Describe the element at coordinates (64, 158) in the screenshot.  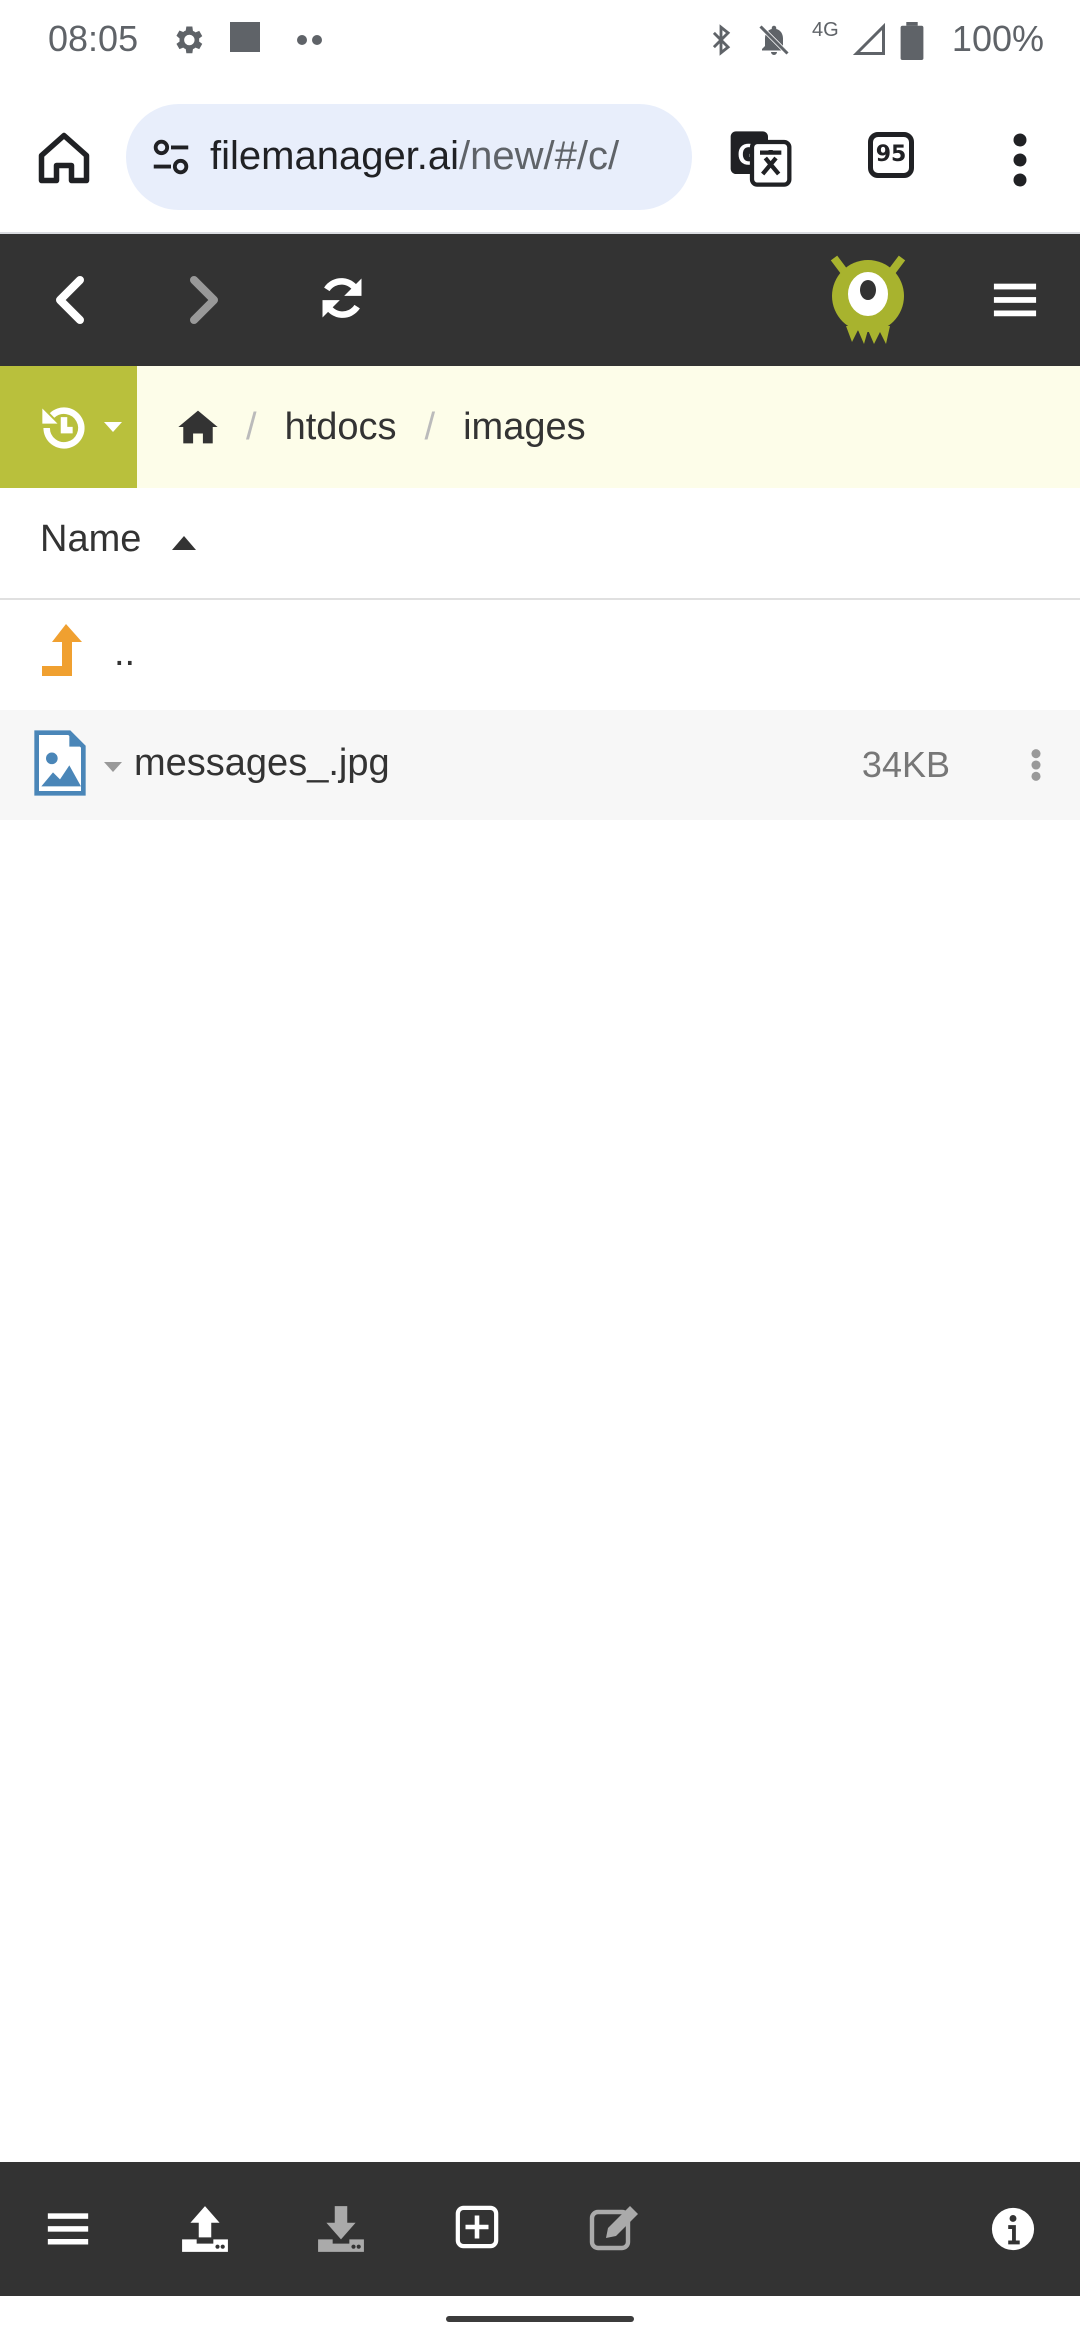
I see `home-icon` at that location.